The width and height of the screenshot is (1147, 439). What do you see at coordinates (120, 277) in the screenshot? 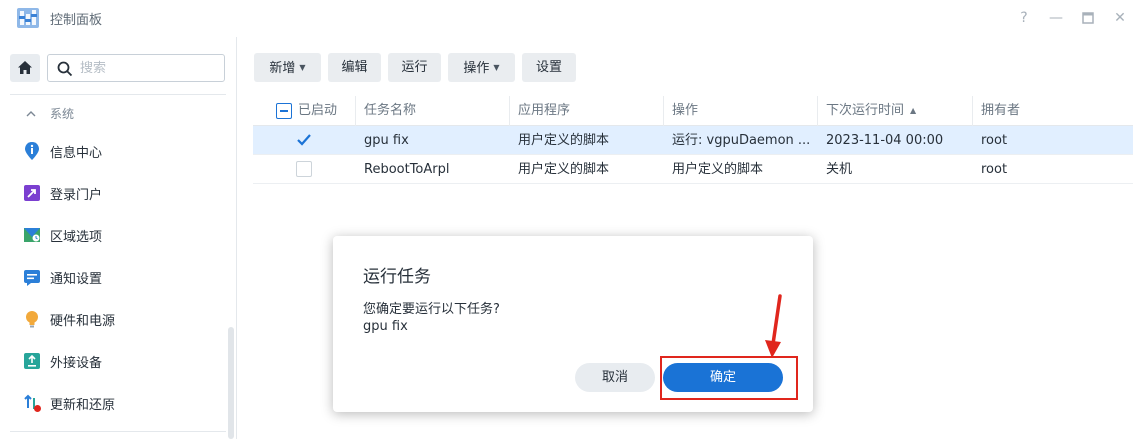
I see `sidebar-item-notification: 通知设置` at bounding box center [120, 277].